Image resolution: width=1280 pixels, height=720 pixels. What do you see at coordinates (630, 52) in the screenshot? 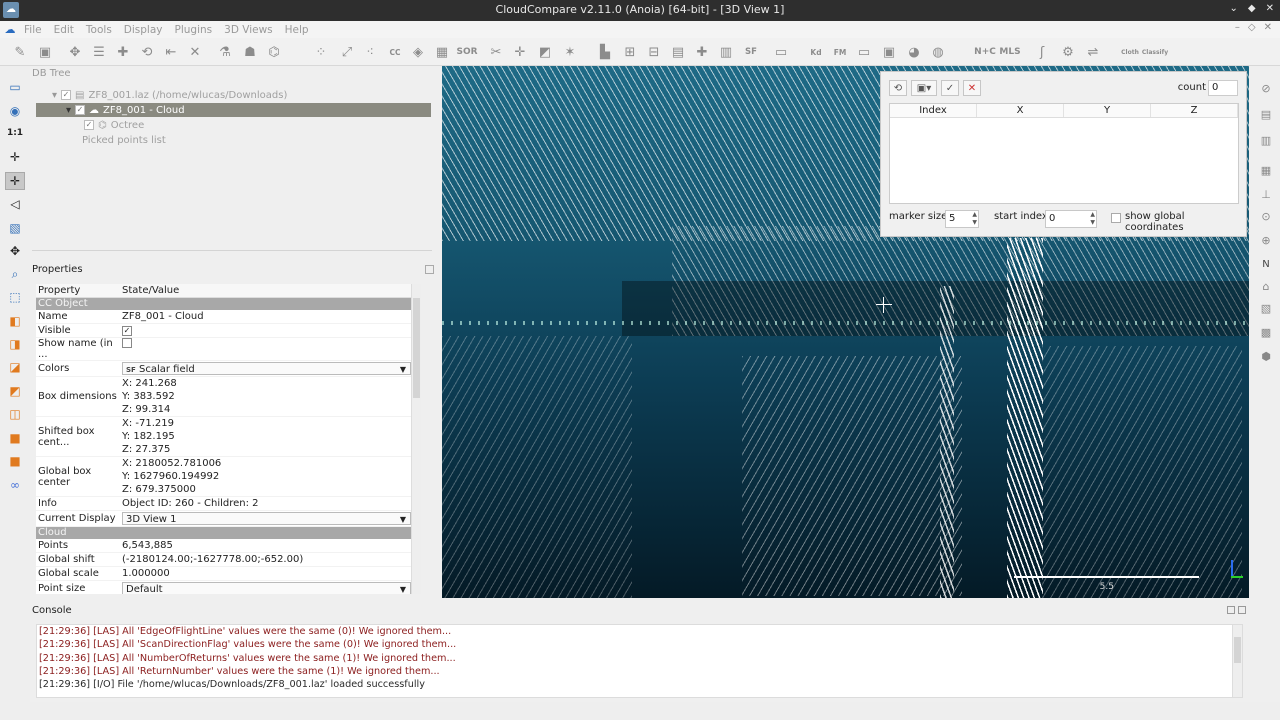
I see `compute-icon: ⊞` at bounding box center [630, 52].